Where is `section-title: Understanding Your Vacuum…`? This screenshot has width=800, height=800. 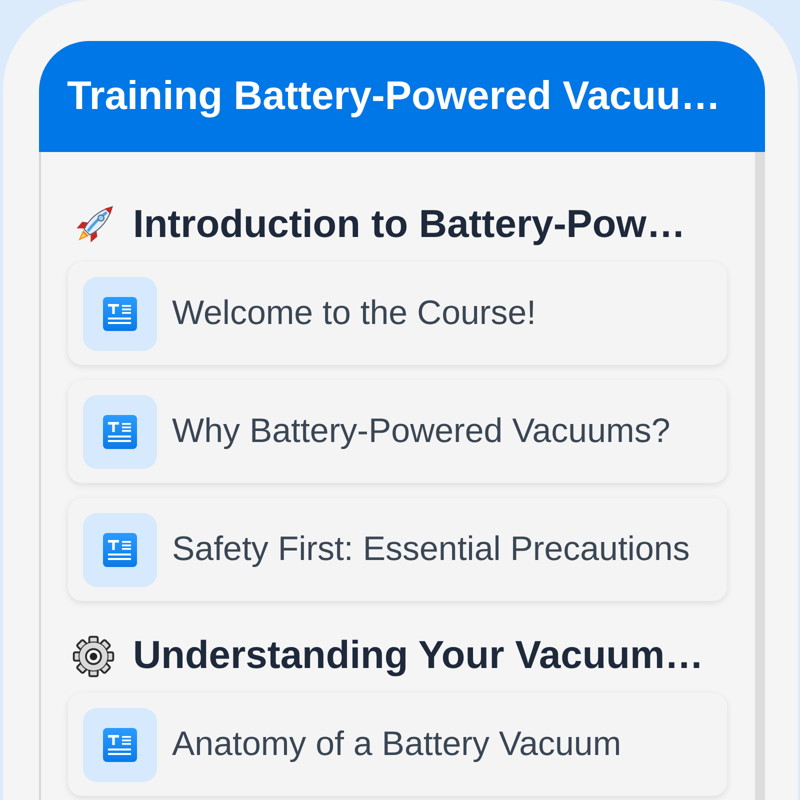
section-title: Understanding Your Vacuum… is located at coordinates (418, 656).